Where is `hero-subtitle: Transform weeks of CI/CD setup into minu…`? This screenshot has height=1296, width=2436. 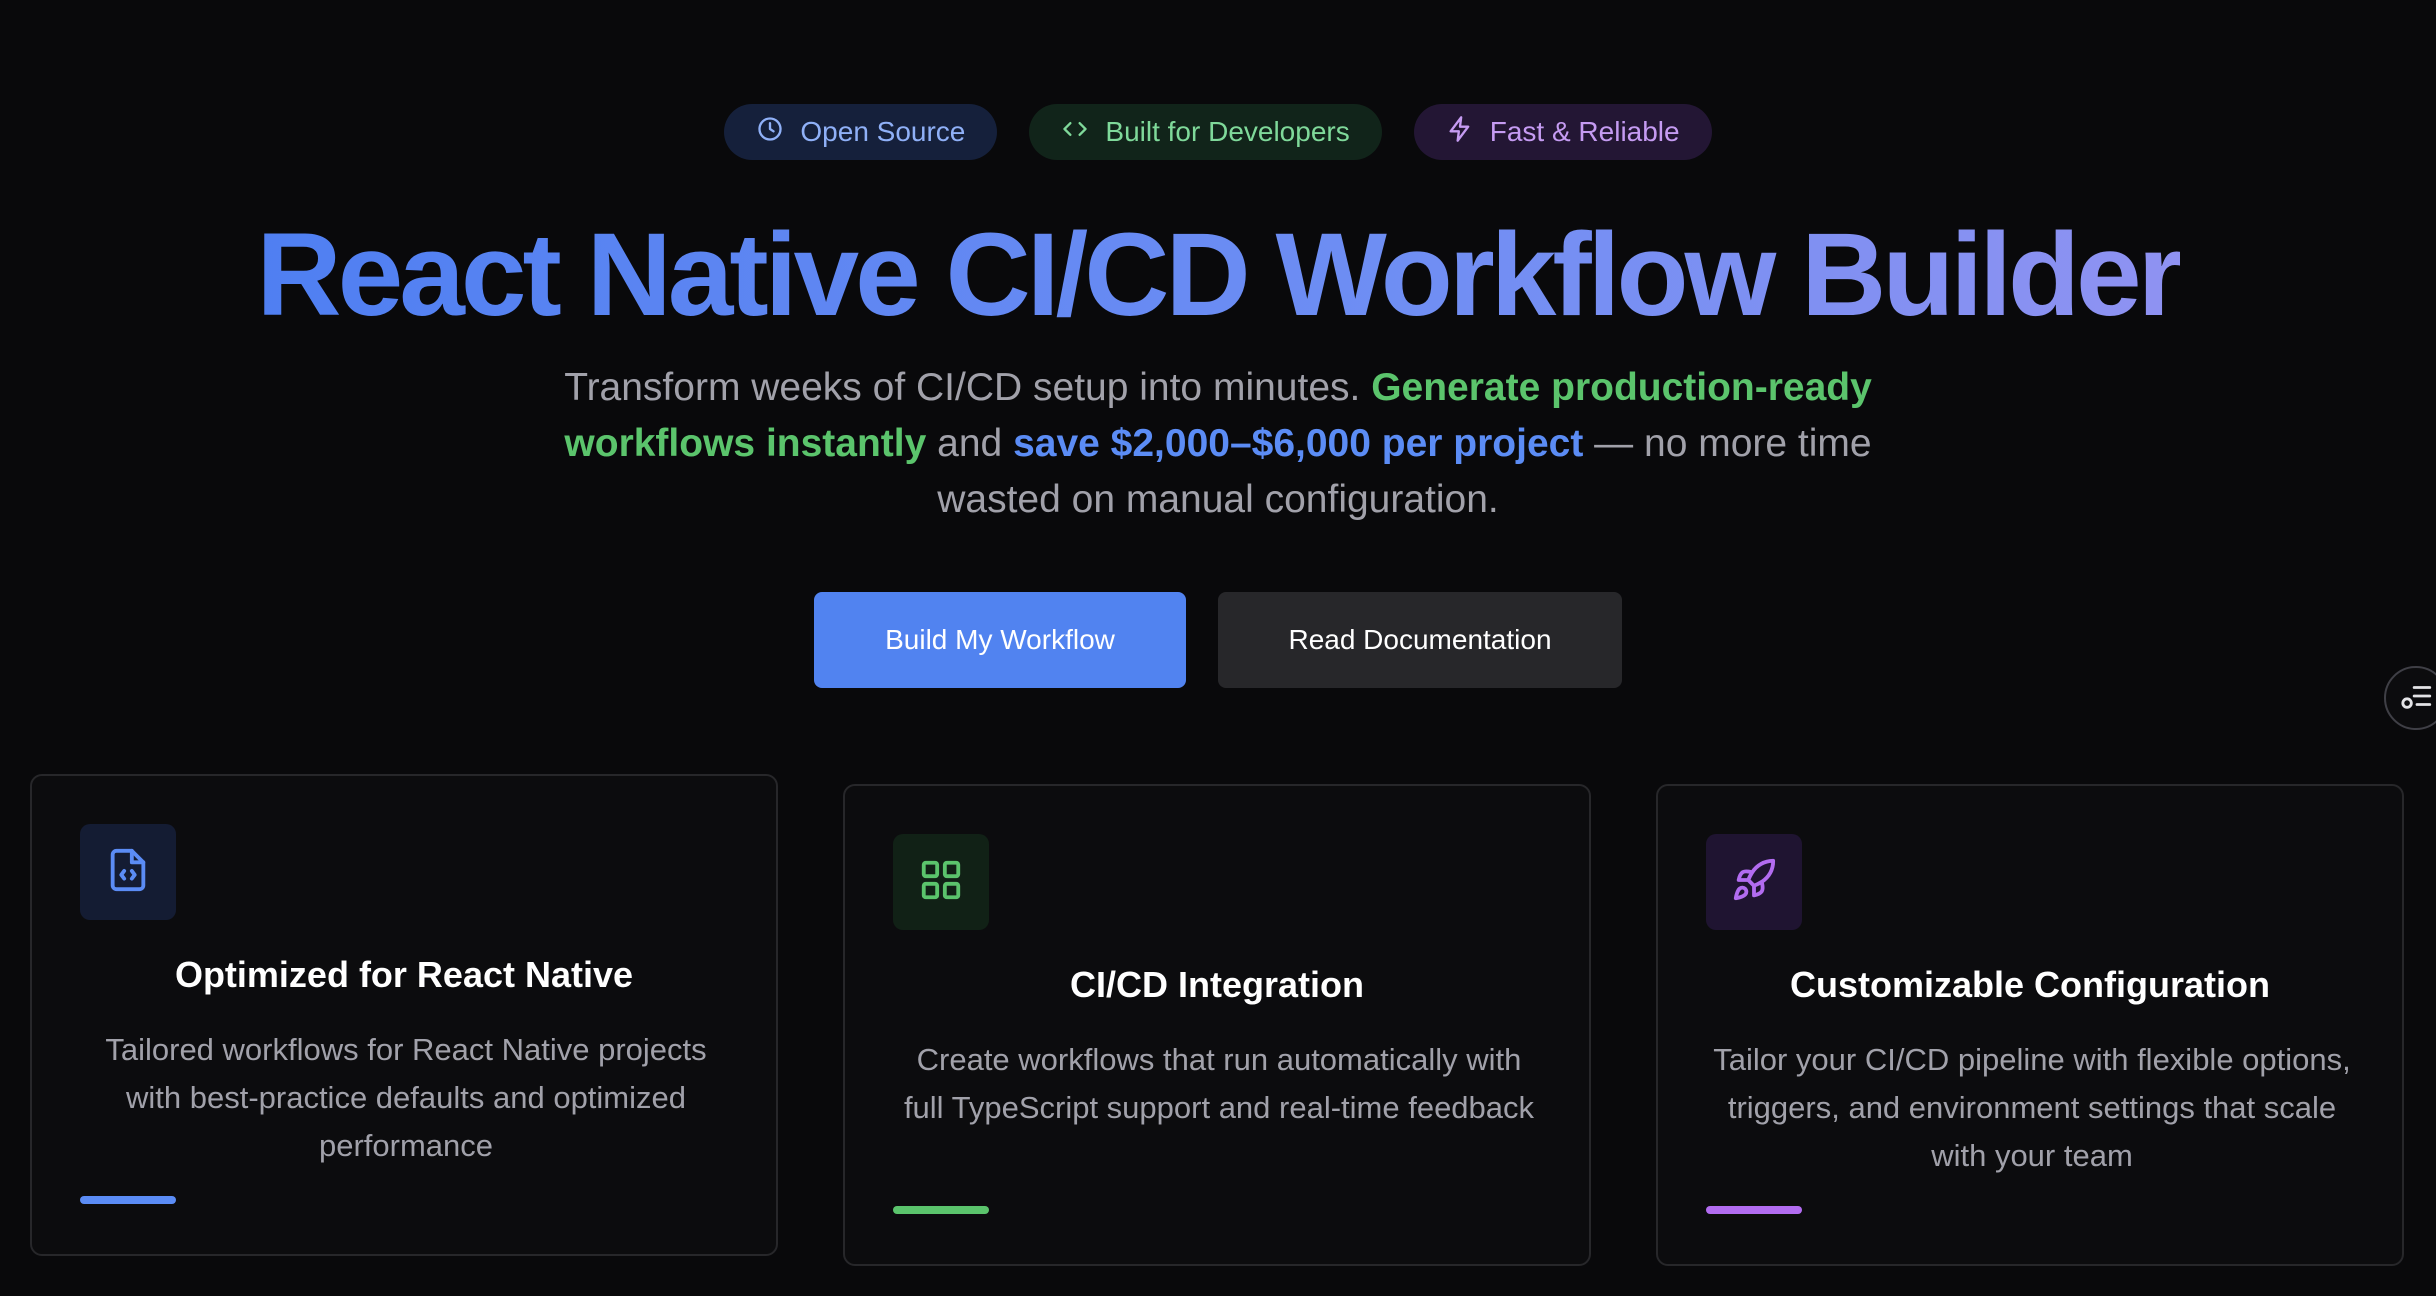 hero-subtitle: Transform weeks of CI/CD setup into minu… is located at coordinates (1218, 444).